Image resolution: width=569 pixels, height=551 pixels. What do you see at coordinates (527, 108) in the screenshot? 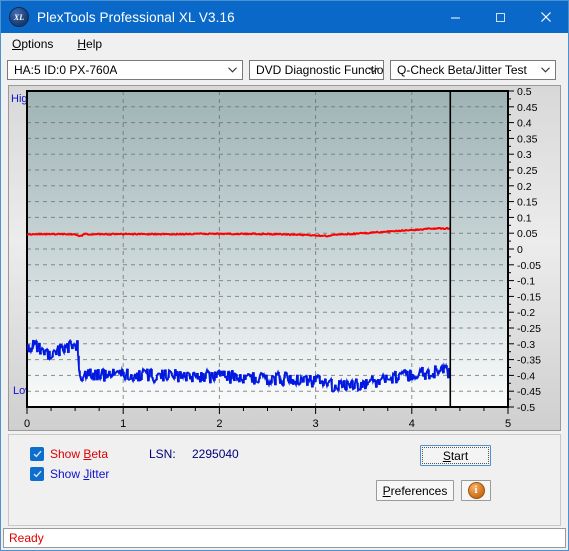
I see `svg-text: 0.45` at bounding box center [527, 108].